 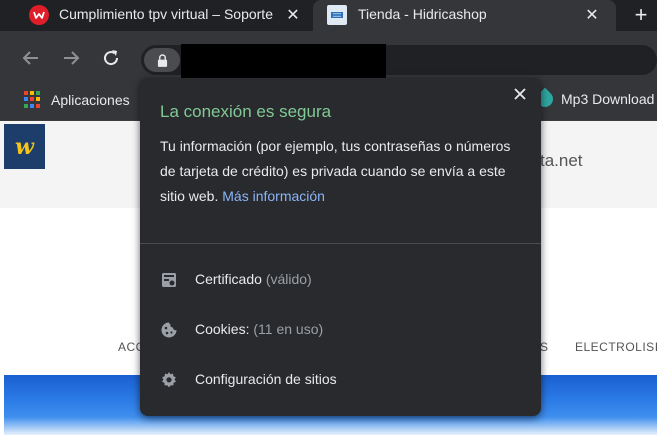 What do you see at coordinates (608, 99) in the screenshot?
I see `bookmark-mp3-label: Mp3 Download` at bounding box center [608, 99].